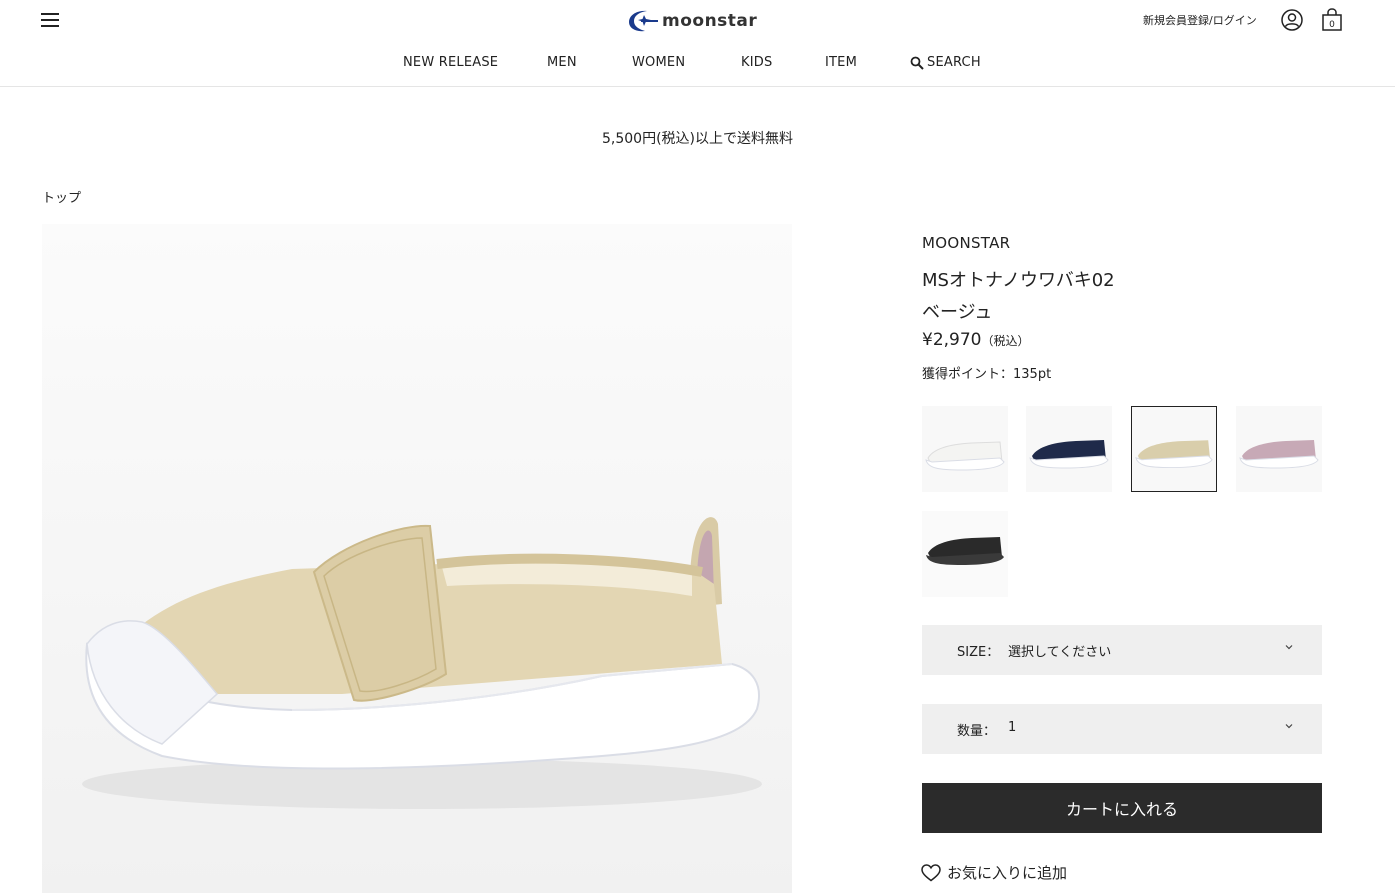 This screenshot has height=893, width=1395. Describe the element at coordinates (978, 652) in the screenshot. I see `size-label: SIZE：` at that location.